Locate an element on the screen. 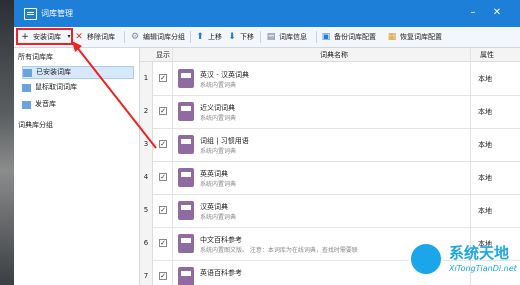 The image size is (520, 285). highlight-box is located at coordinates (44, 36).